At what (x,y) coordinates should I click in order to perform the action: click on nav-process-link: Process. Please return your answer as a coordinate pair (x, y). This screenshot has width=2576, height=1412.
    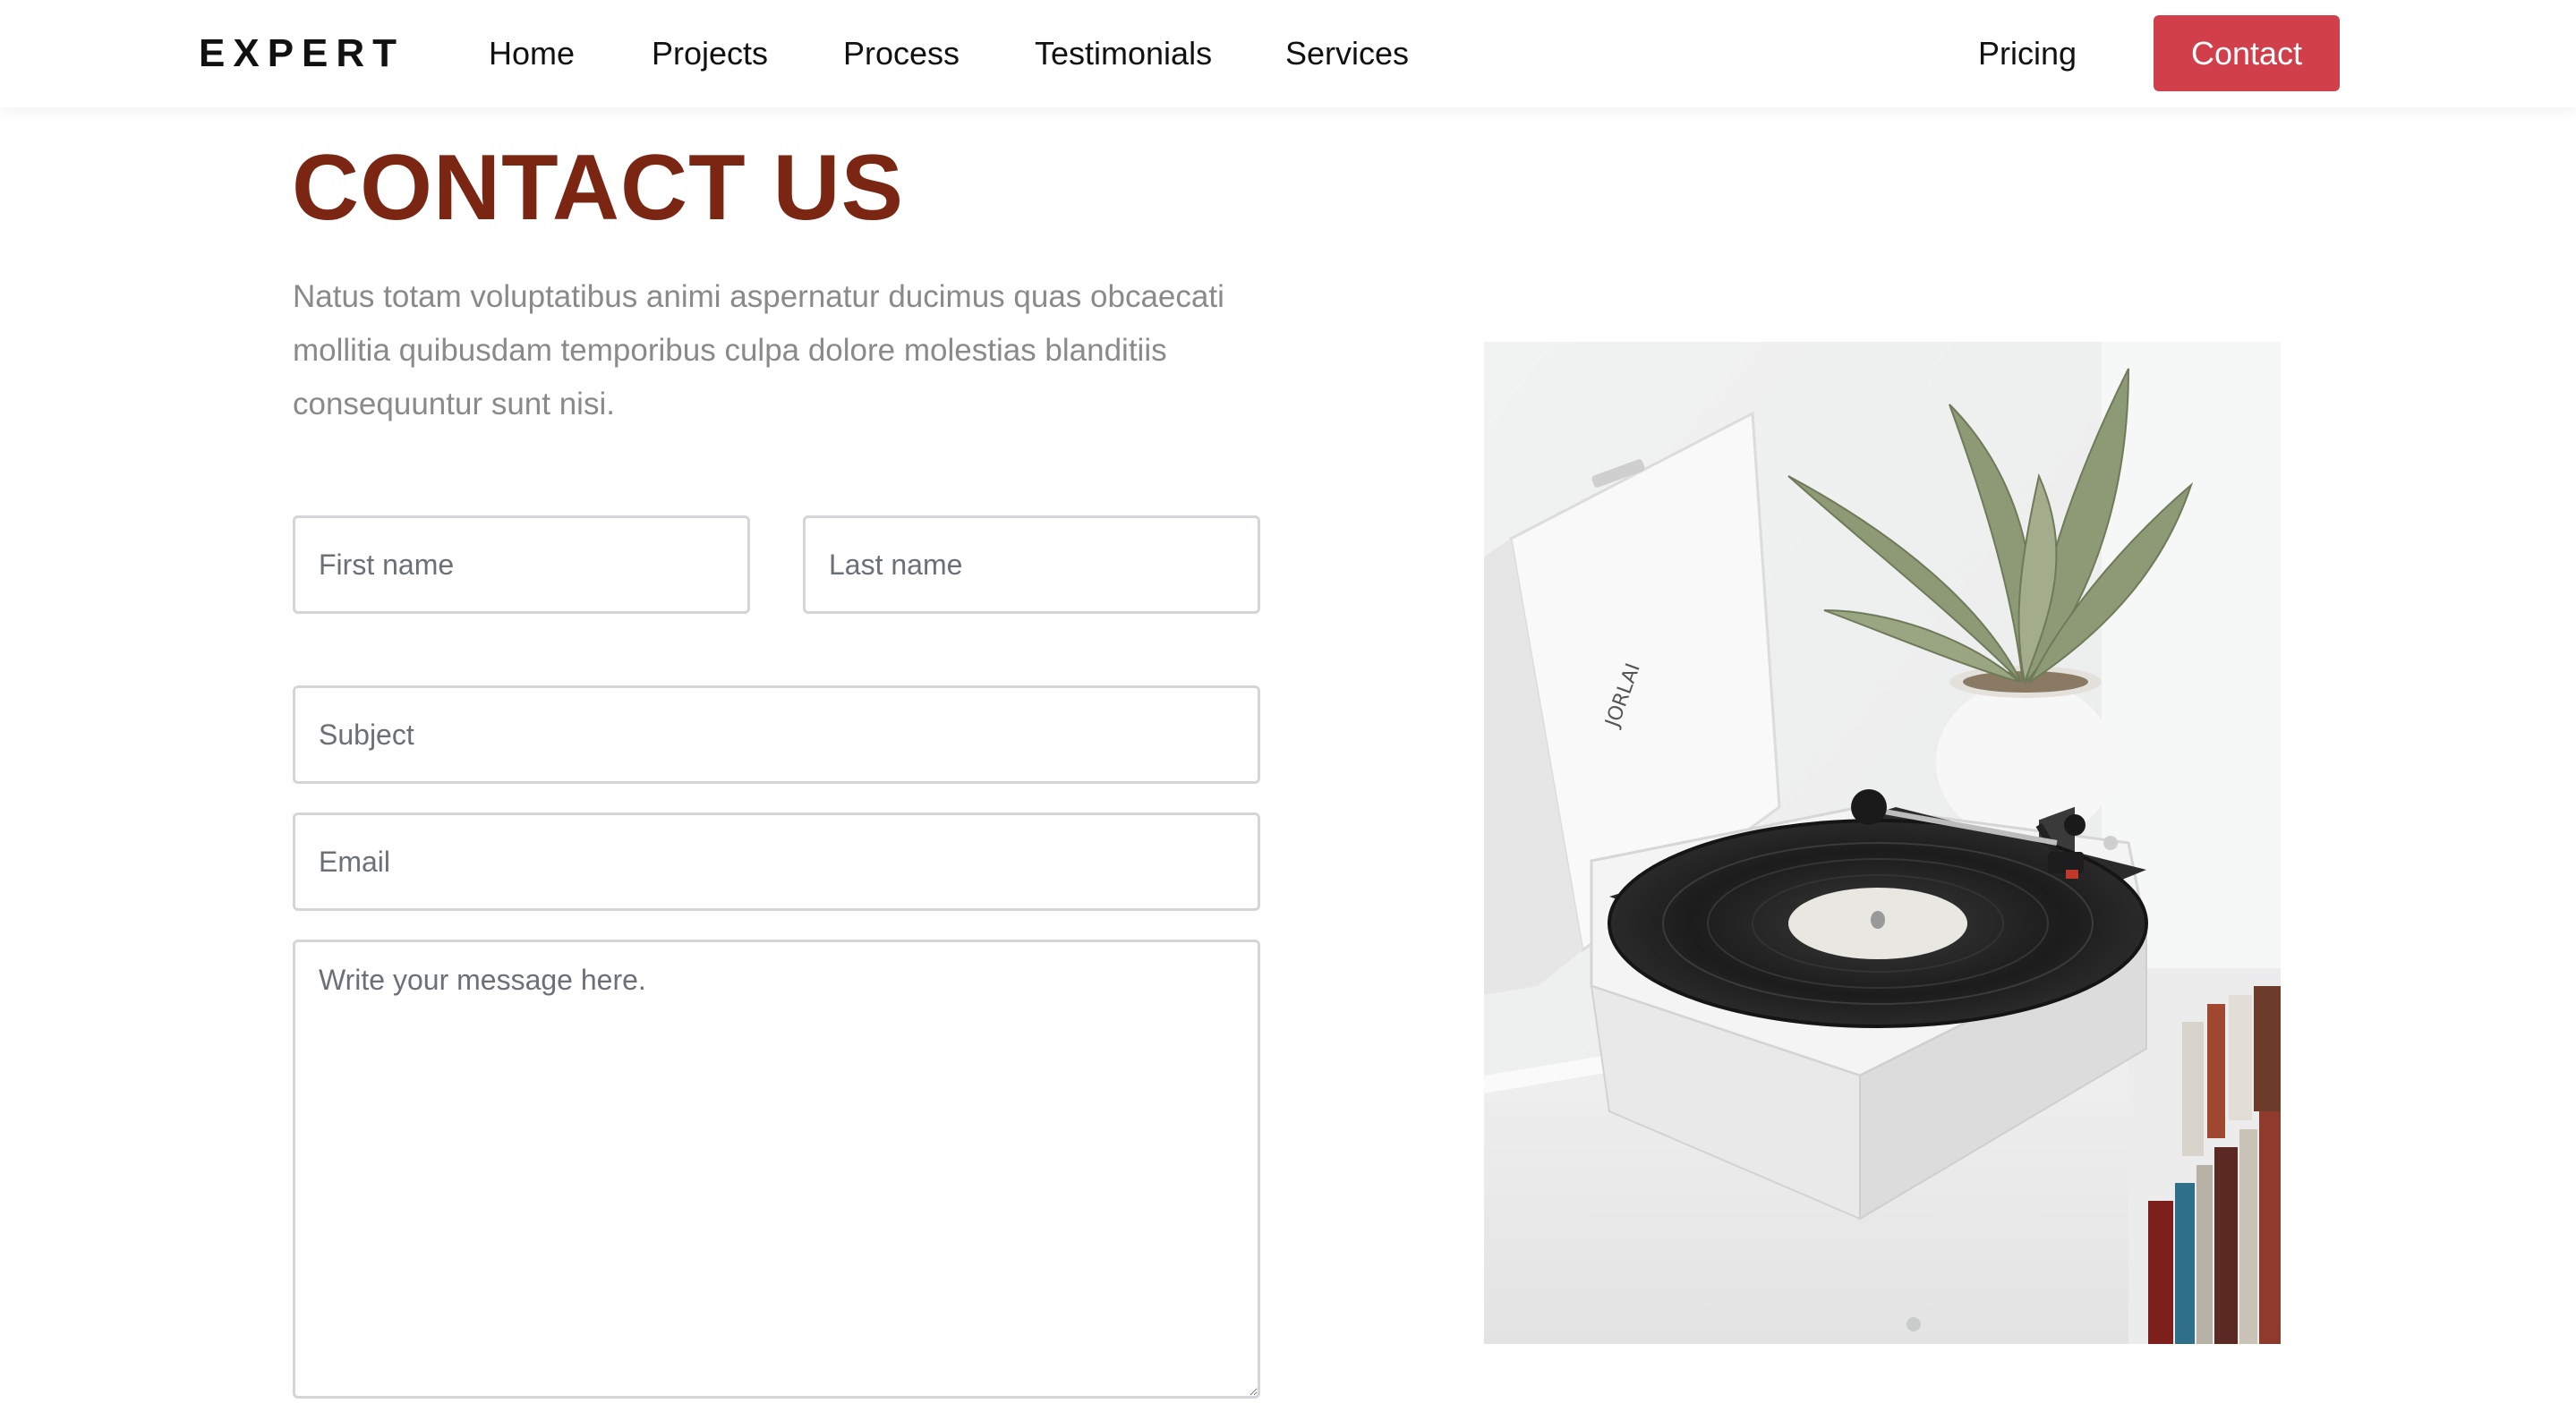
    Looking at the image, I should click on (901, 54).